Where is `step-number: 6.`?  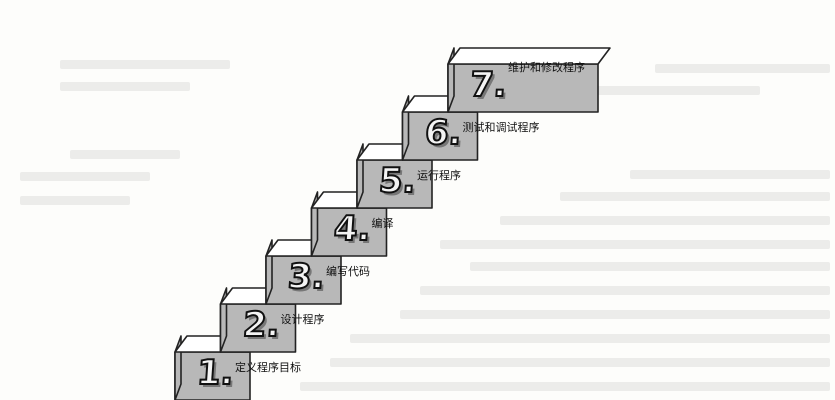 step-number: 6. is located at coordinates (442, 133).